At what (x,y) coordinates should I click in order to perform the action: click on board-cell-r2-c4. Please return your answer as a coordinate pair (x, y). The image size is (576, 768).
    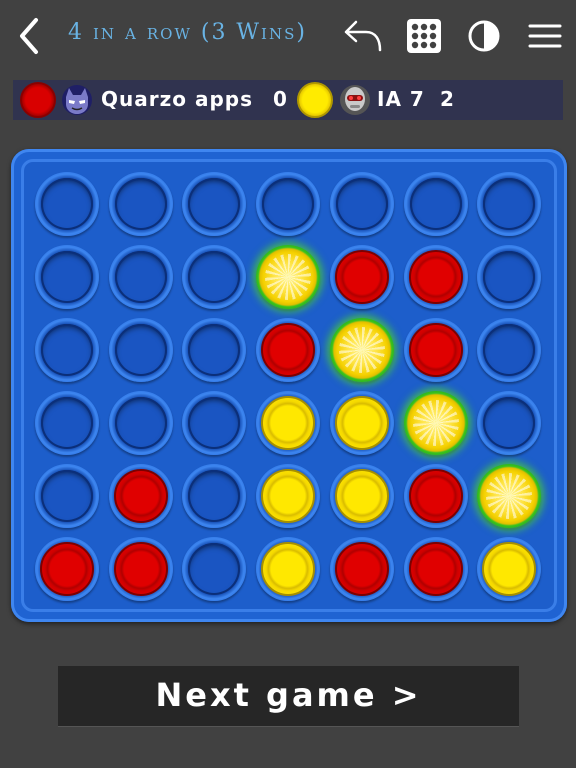
    Looking at the image, I should click on (288, 277).